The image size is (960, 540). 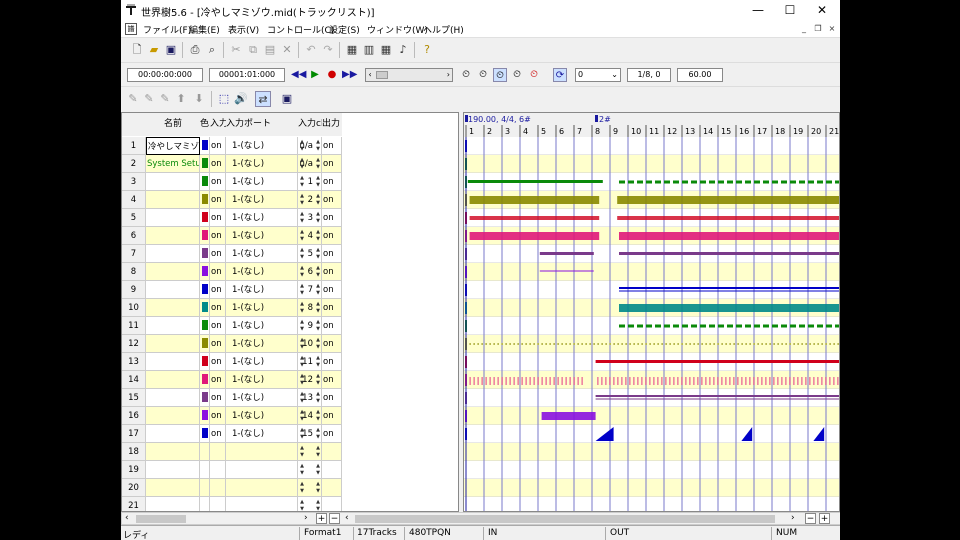 What do you see at coordinates (263, 99) in the screenshot?
I see `event-filter-icon: ⇄` at bounding box center [263, 99].